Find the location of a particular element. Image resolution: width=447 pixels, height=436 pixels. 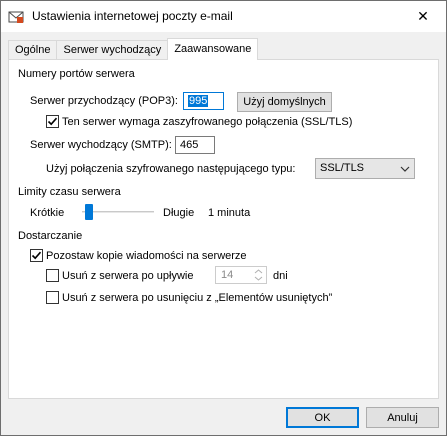

close-icon: ✕ is located at coordinates (423, 16).